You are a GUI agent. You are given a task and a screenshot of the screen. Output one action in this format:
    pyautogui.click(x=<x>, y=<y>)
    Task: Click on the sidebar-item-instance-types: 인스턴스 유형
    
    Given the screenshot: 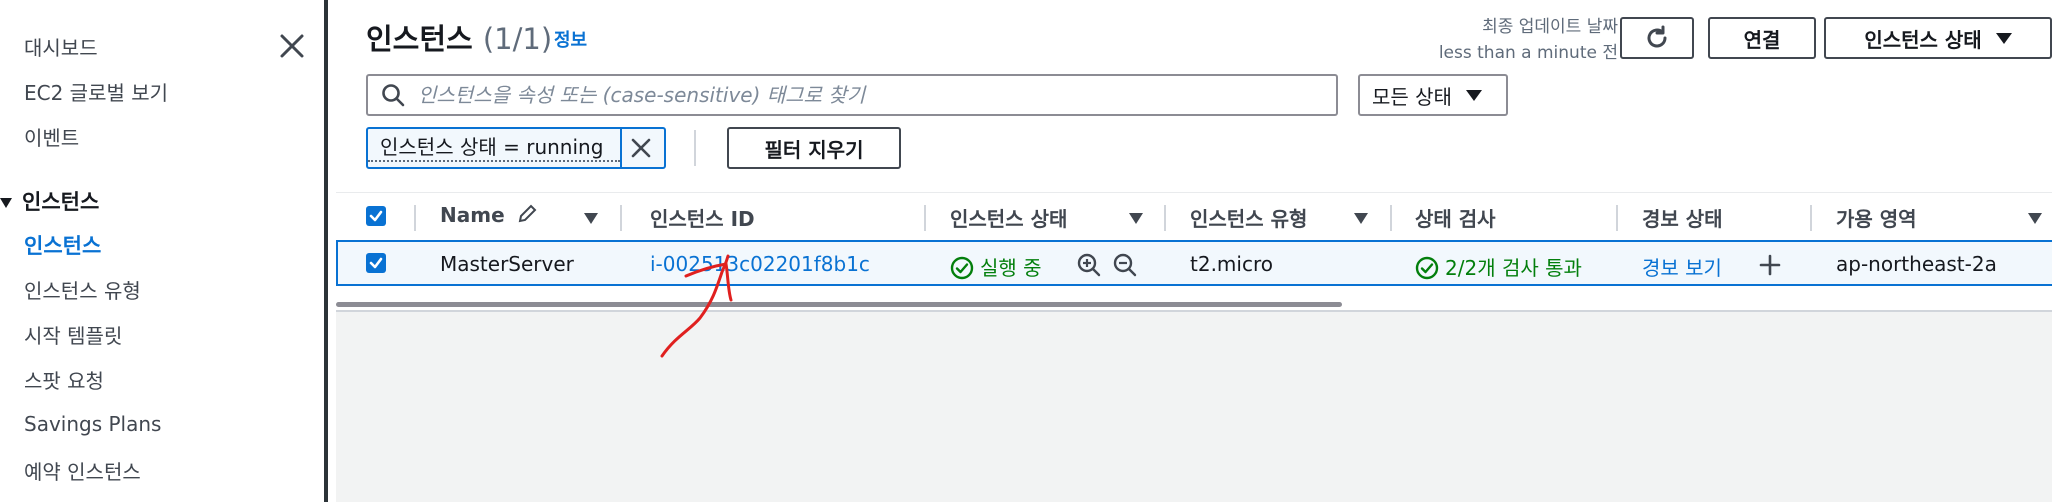 What is the action you would take?
    pyautogui.click(x=82, y=289)
    